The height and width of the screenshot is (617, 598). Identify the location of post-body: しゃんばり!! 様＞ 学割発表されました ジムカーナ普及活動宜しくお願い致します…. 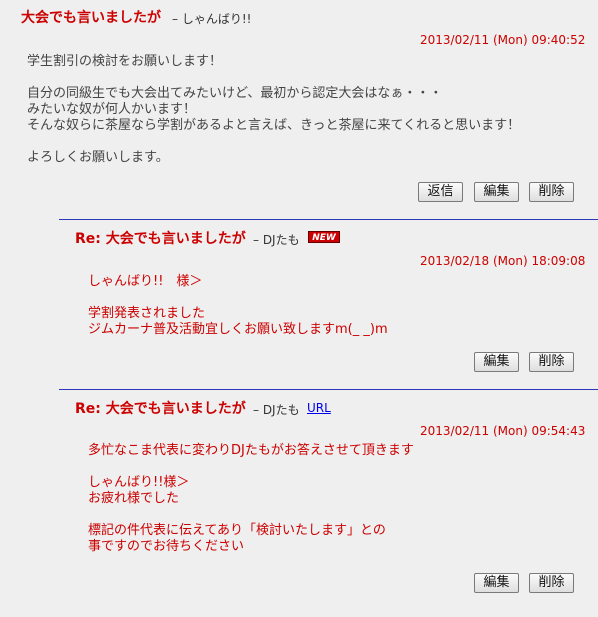
(238, 305).